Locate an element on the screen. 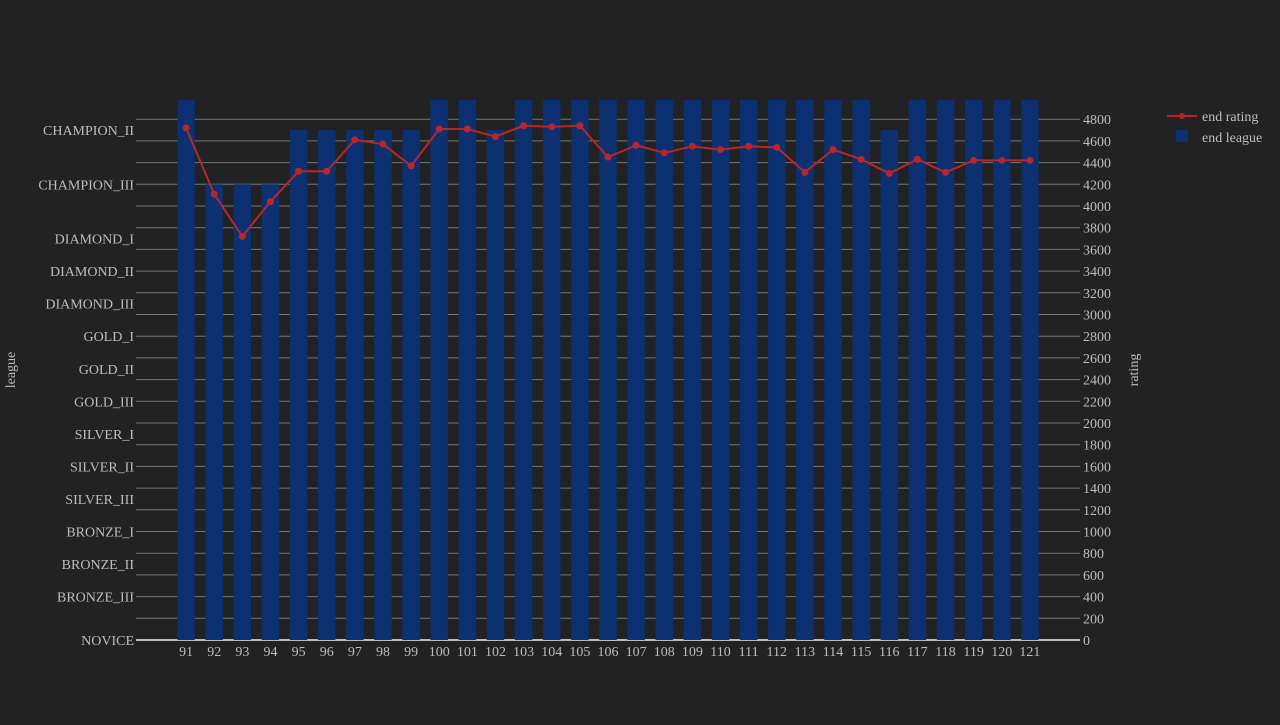  right-tick-label: 3600 is located at coordinates (1097, 250).